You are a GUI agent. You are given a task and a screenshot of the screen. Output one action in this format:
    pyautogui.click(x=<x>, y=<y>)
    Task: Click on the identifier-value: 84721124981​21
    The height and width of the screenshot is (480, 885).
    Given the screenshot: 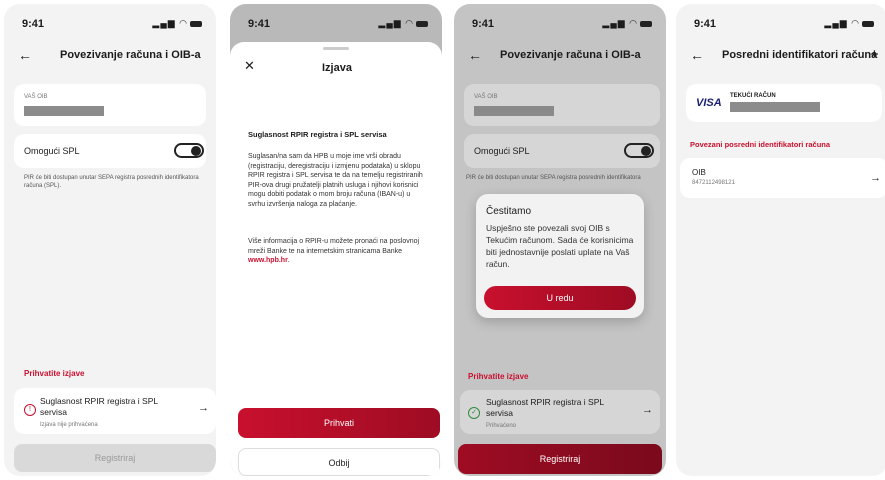 What is the action you would take?
    pyautogui.click(x=713, y=183)
    